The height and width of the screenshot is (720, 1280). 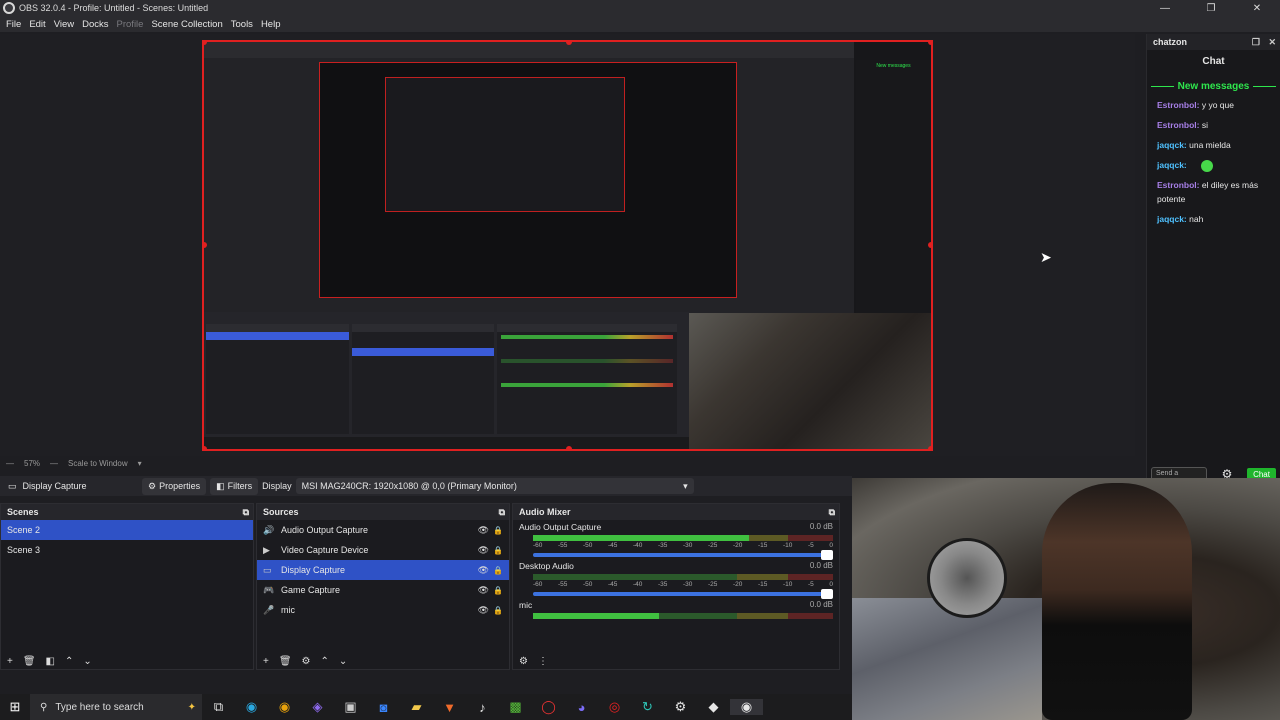 What do you see at coordinates (186, 24) in the screenshot?
I see `menu-scene-collection: Scene Collection` at bounding box center [186, 24].